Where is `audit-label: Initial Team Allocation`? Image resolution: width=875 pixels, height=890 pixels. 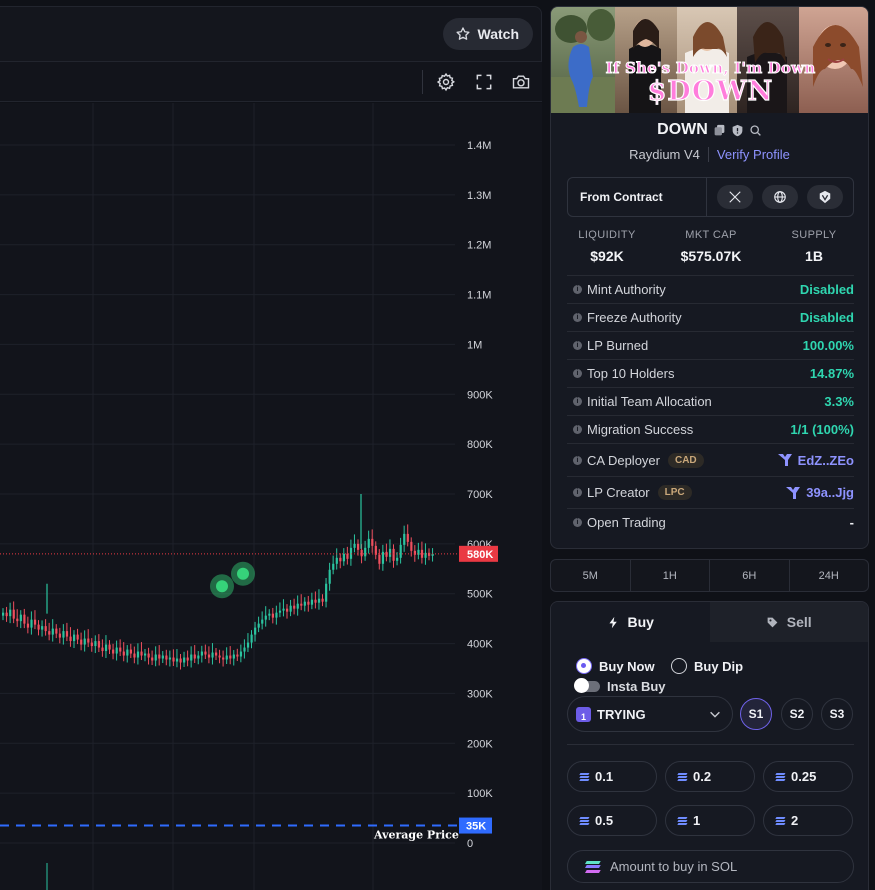
audit-label: Initial Team Allocation is located at coordinates (649, 401).